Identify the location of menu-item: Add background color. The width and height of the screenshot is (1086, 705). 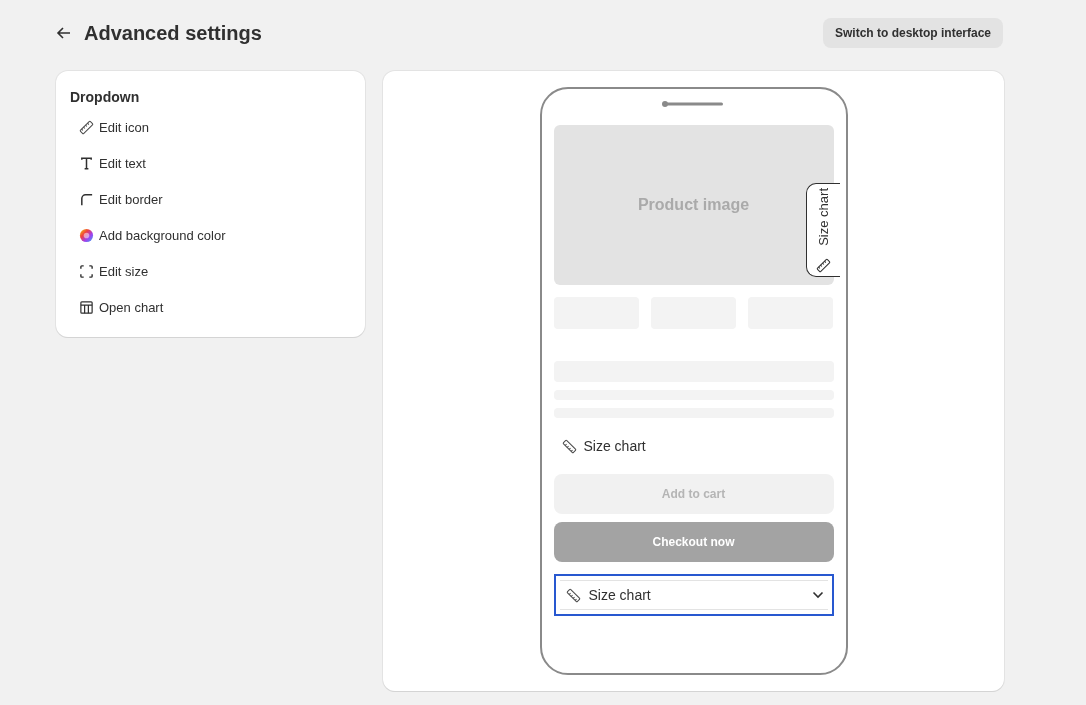
(210, 235).